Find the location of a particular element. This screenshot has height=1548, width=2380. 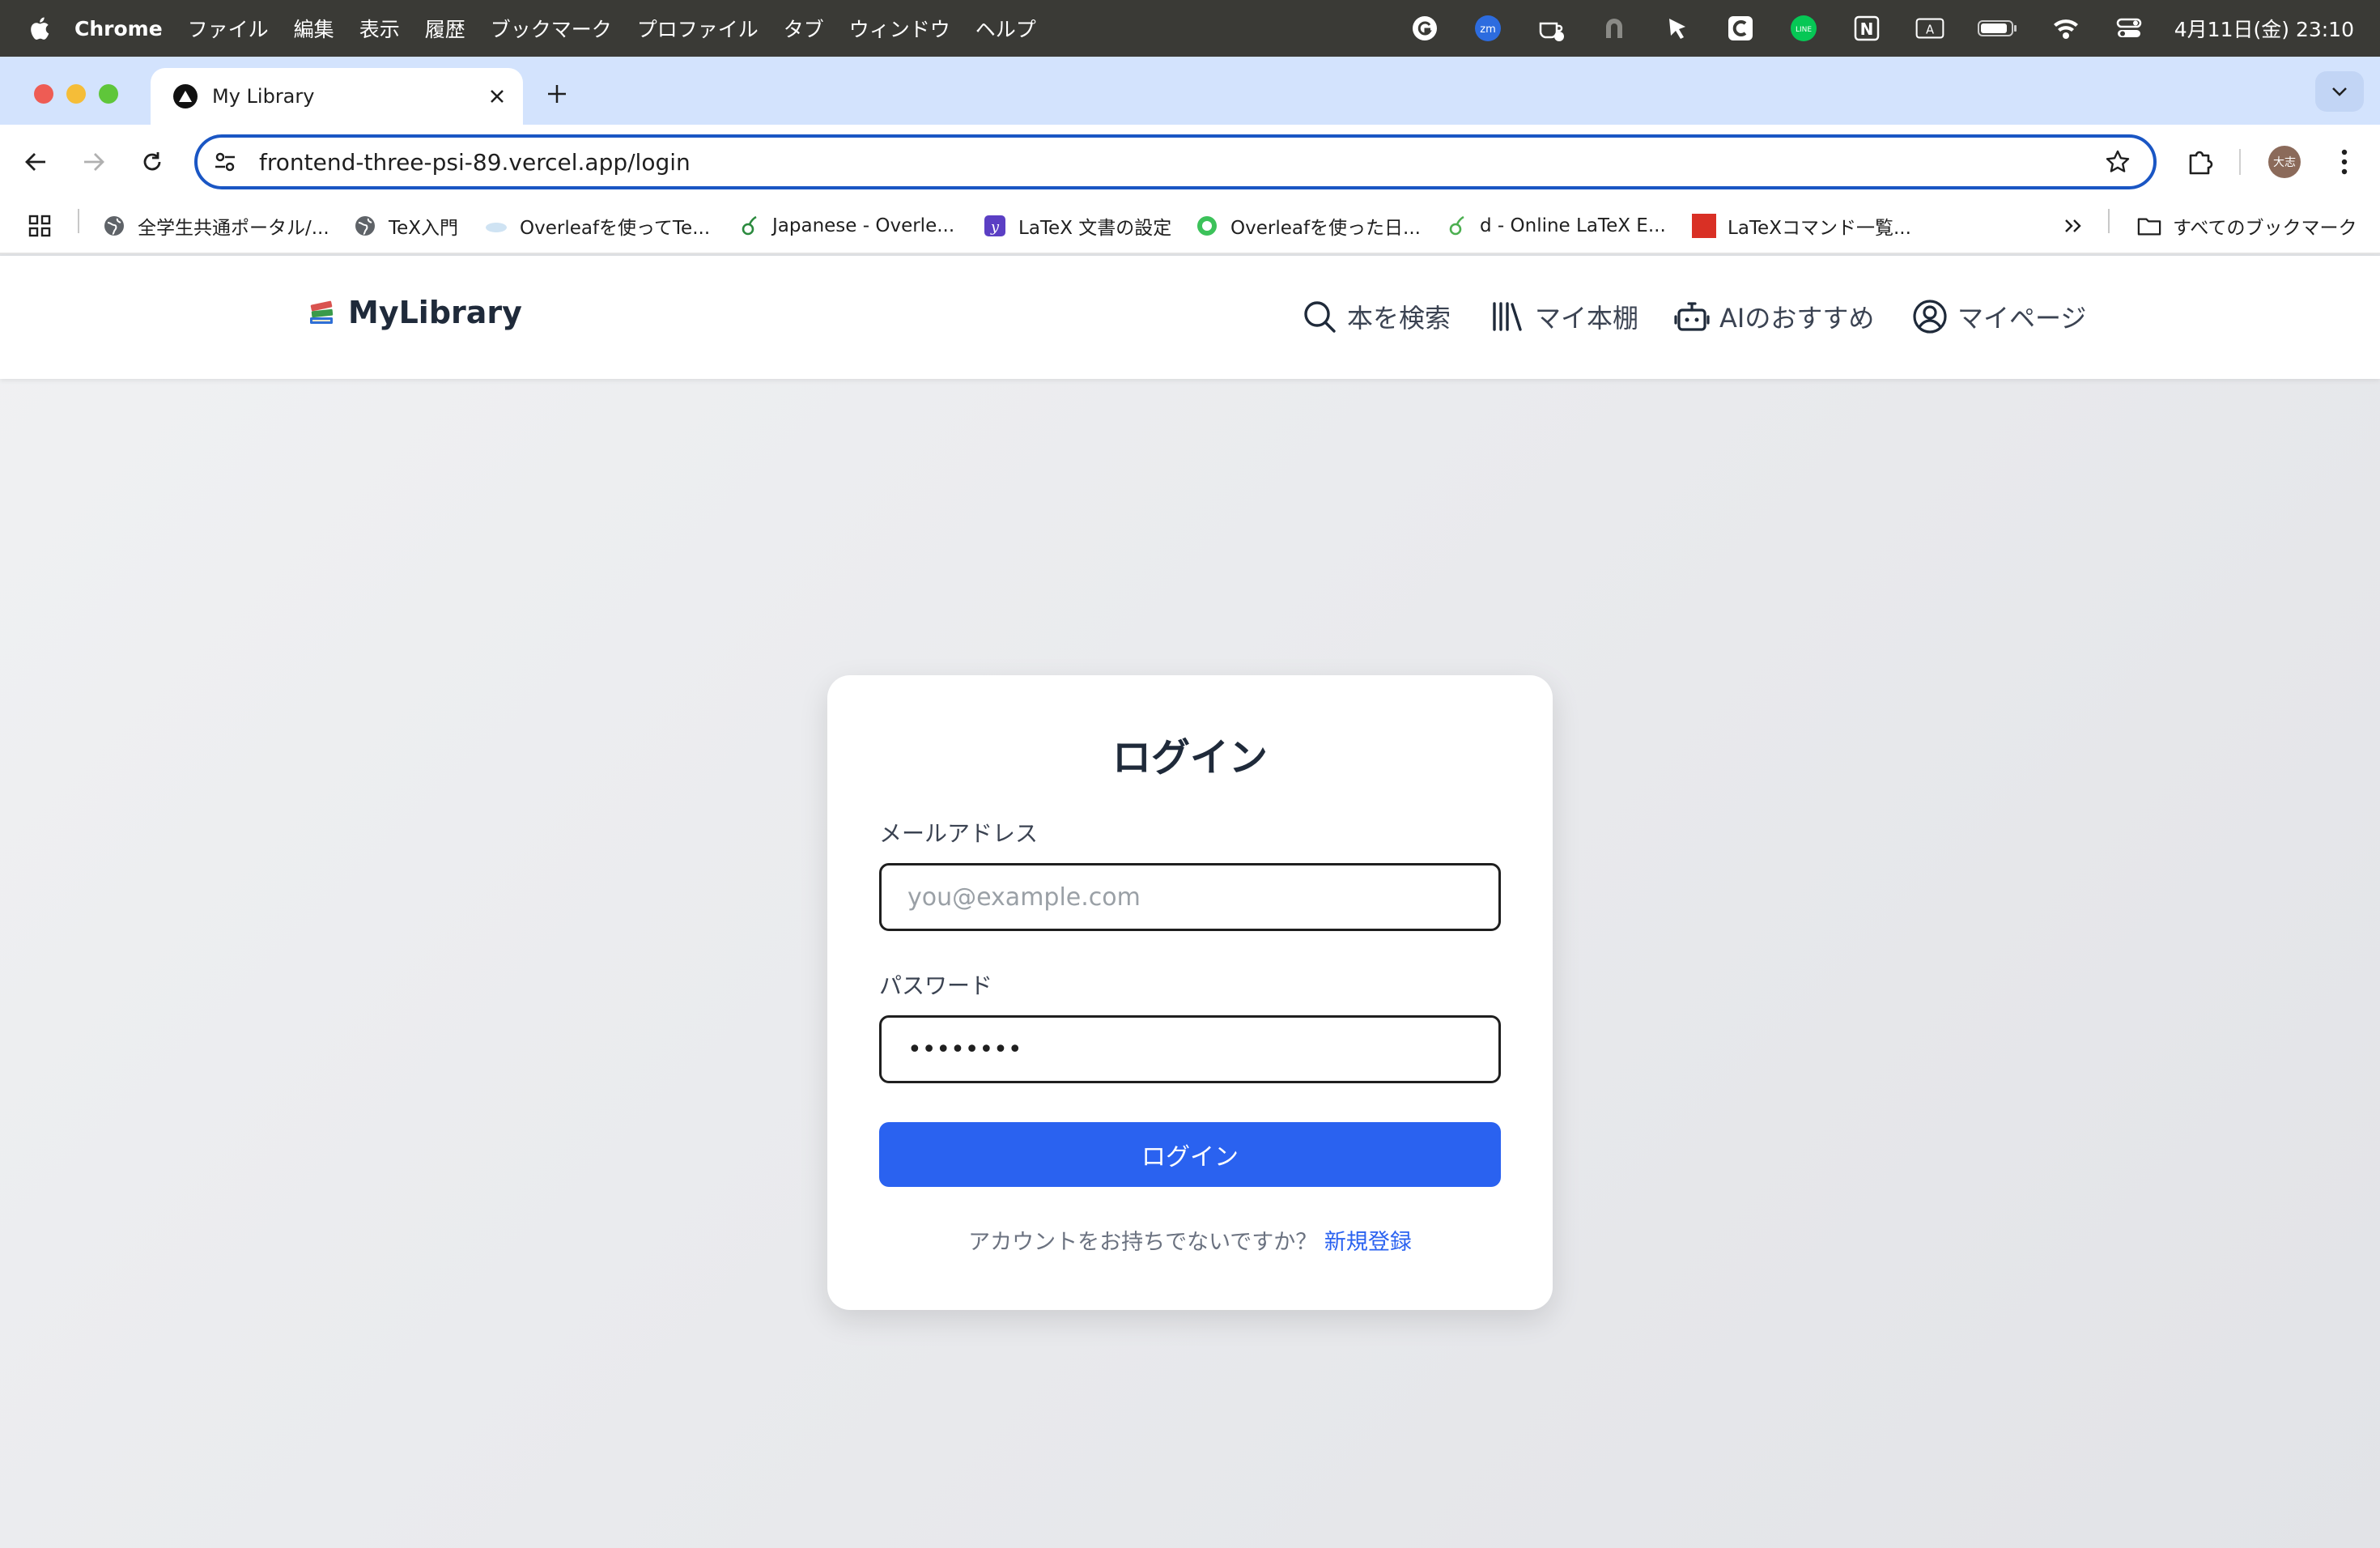

nav-my-page: マイページ is located at coordinates (1999, 316).